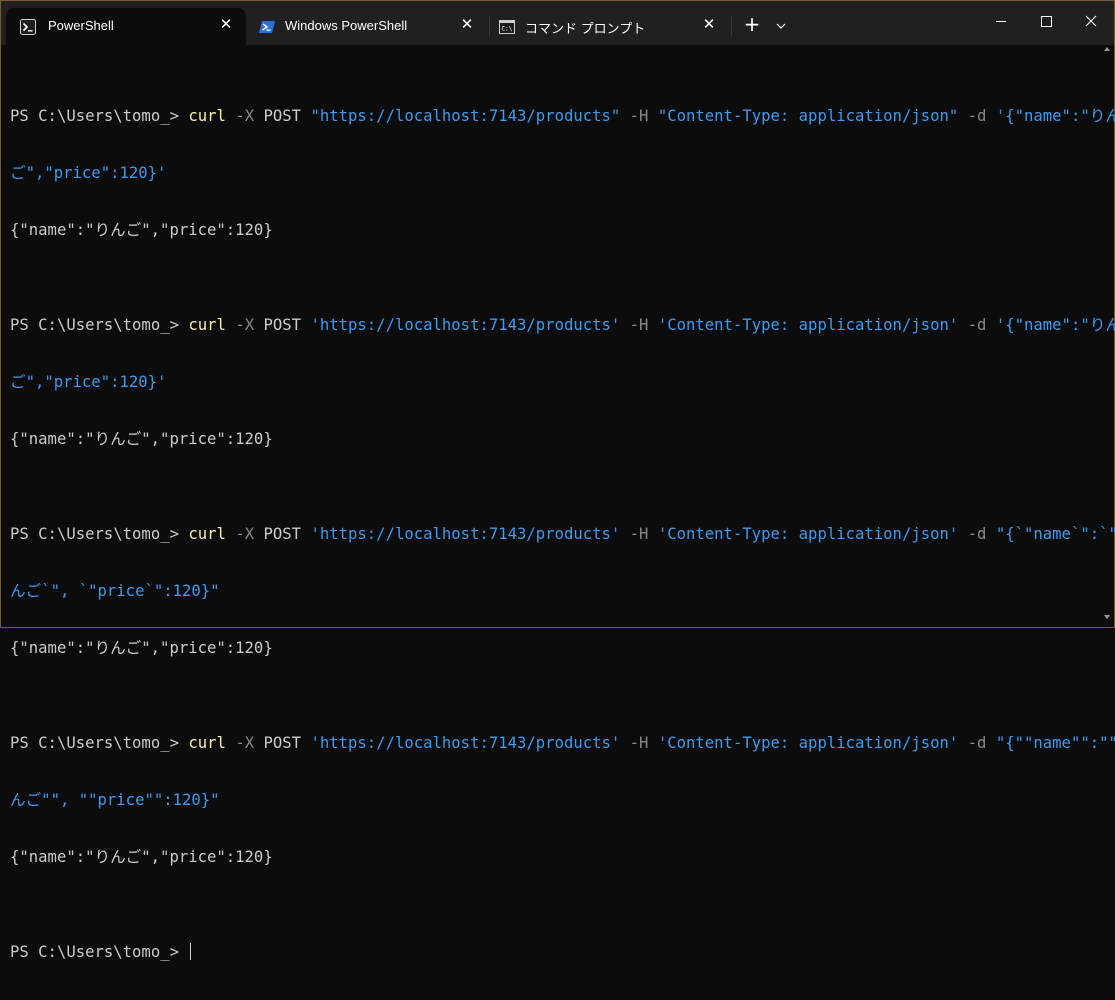  I want to click on powershell-icon, so click(267, 27).